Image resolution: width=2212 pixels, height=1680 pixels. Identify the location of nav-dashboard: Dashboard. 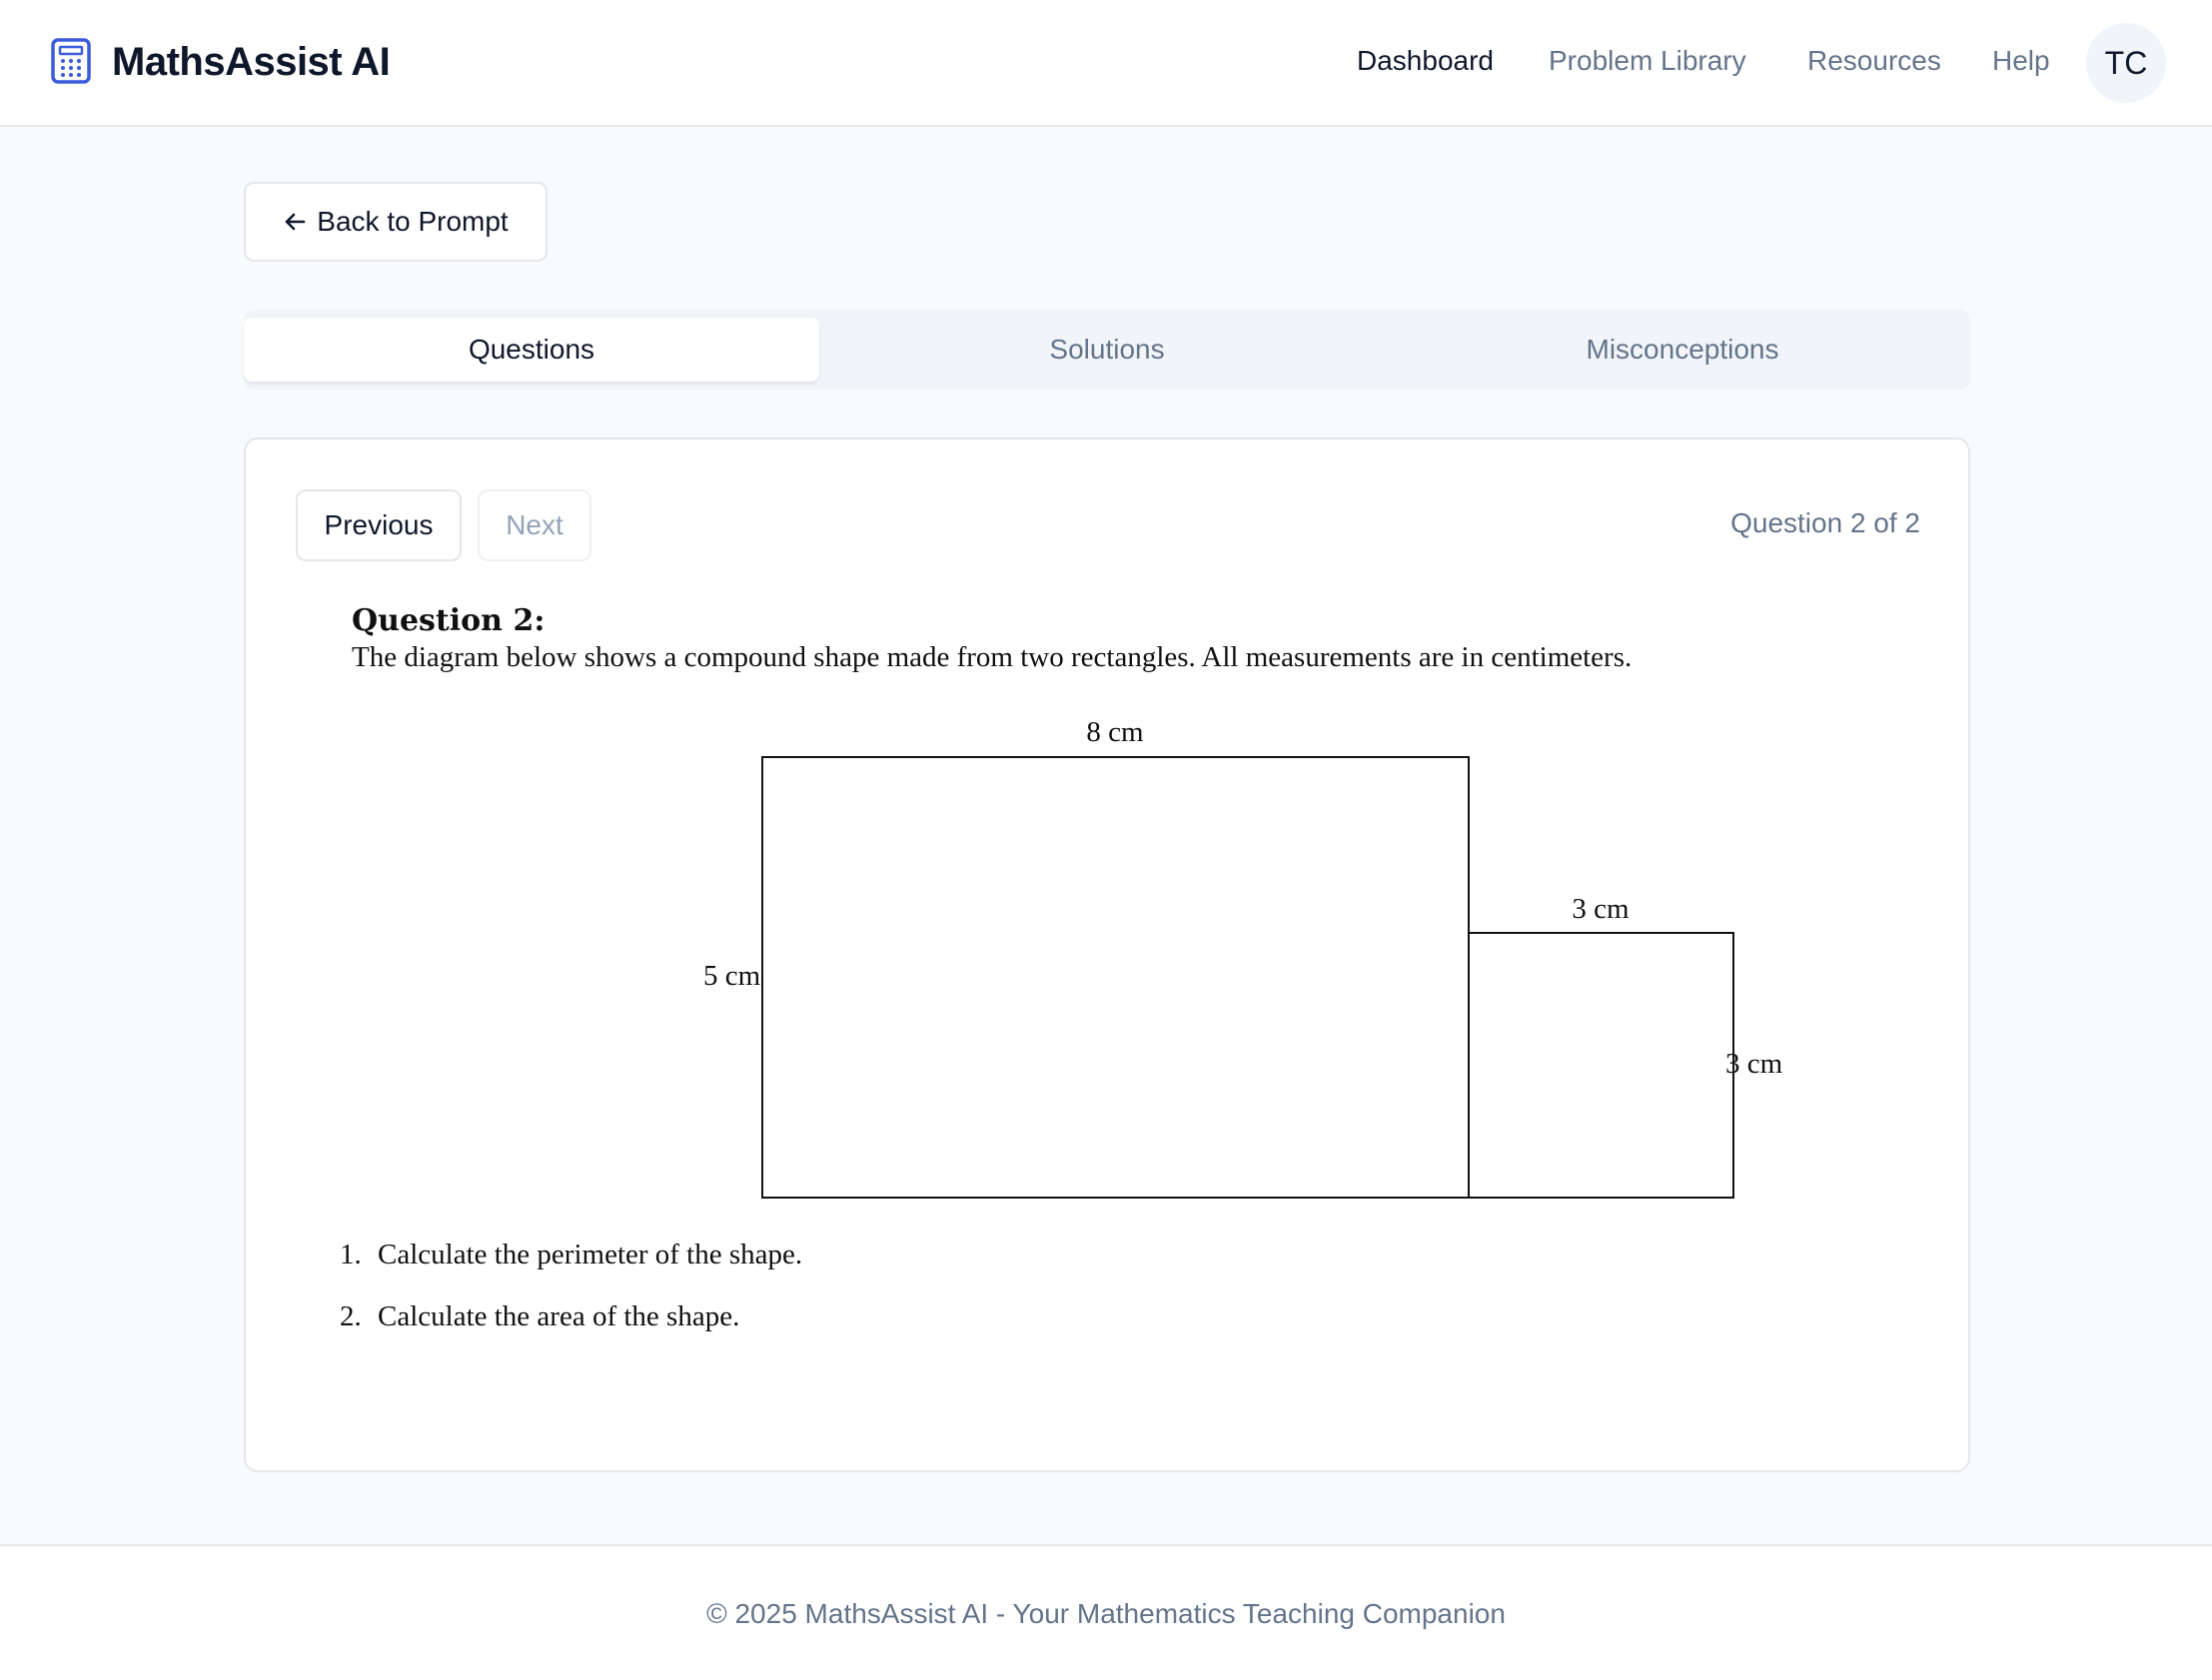
(1425, 61).